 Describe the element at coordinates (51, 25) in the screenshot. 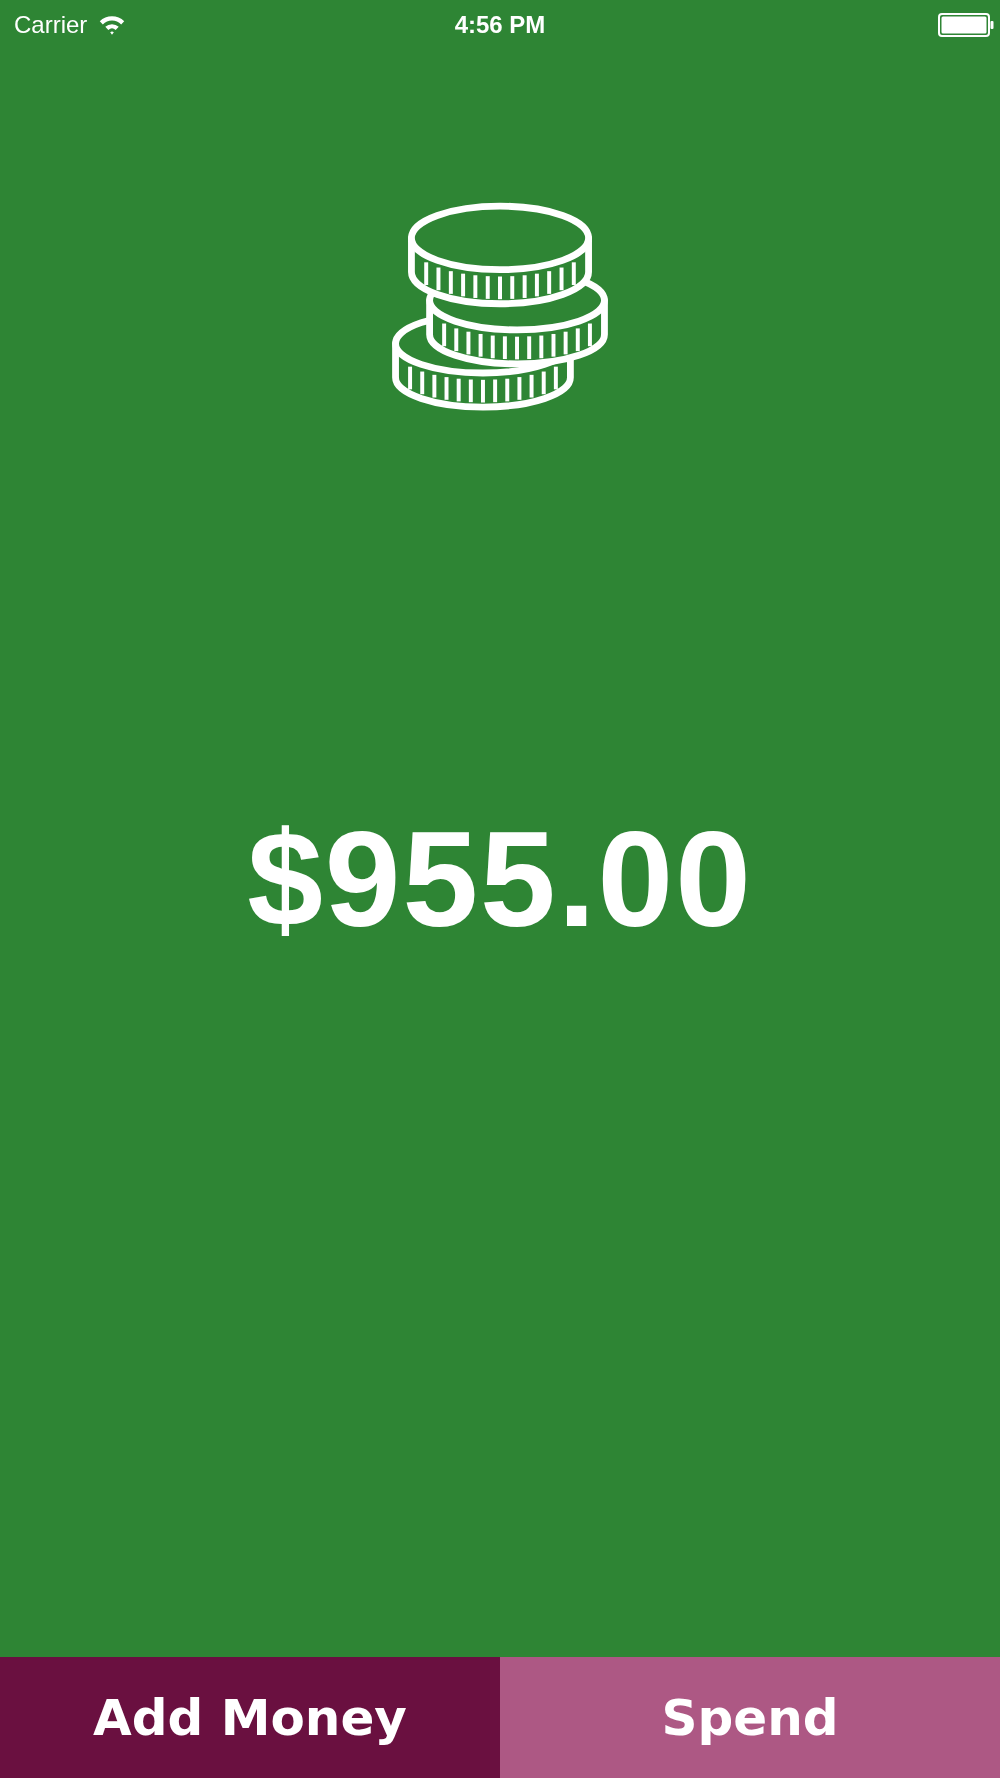

I see `carrier-name: Carrier` at that location.